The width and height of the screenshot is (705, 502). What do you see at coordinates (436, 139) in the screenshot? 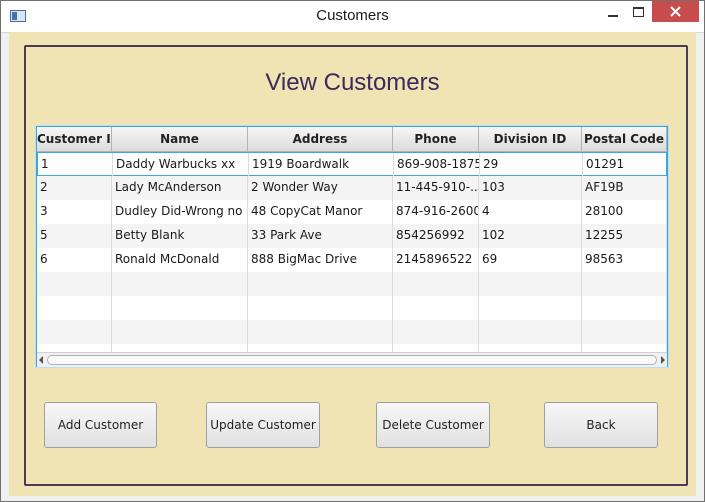
I see `column-header-phone: Phone` at bounding box center [436, 139].